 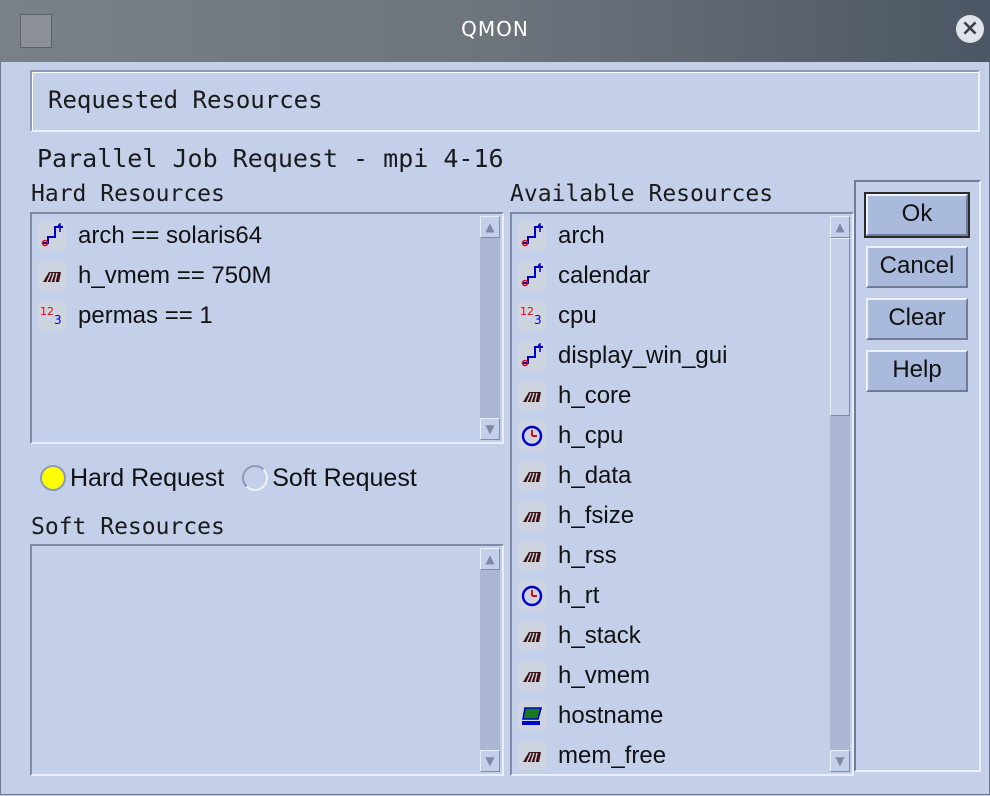 What do you see at coordinates (643, 355) in the screenshot?
I see `available-resource-item-label: display_win_gui` at bounding box center [643, 355].